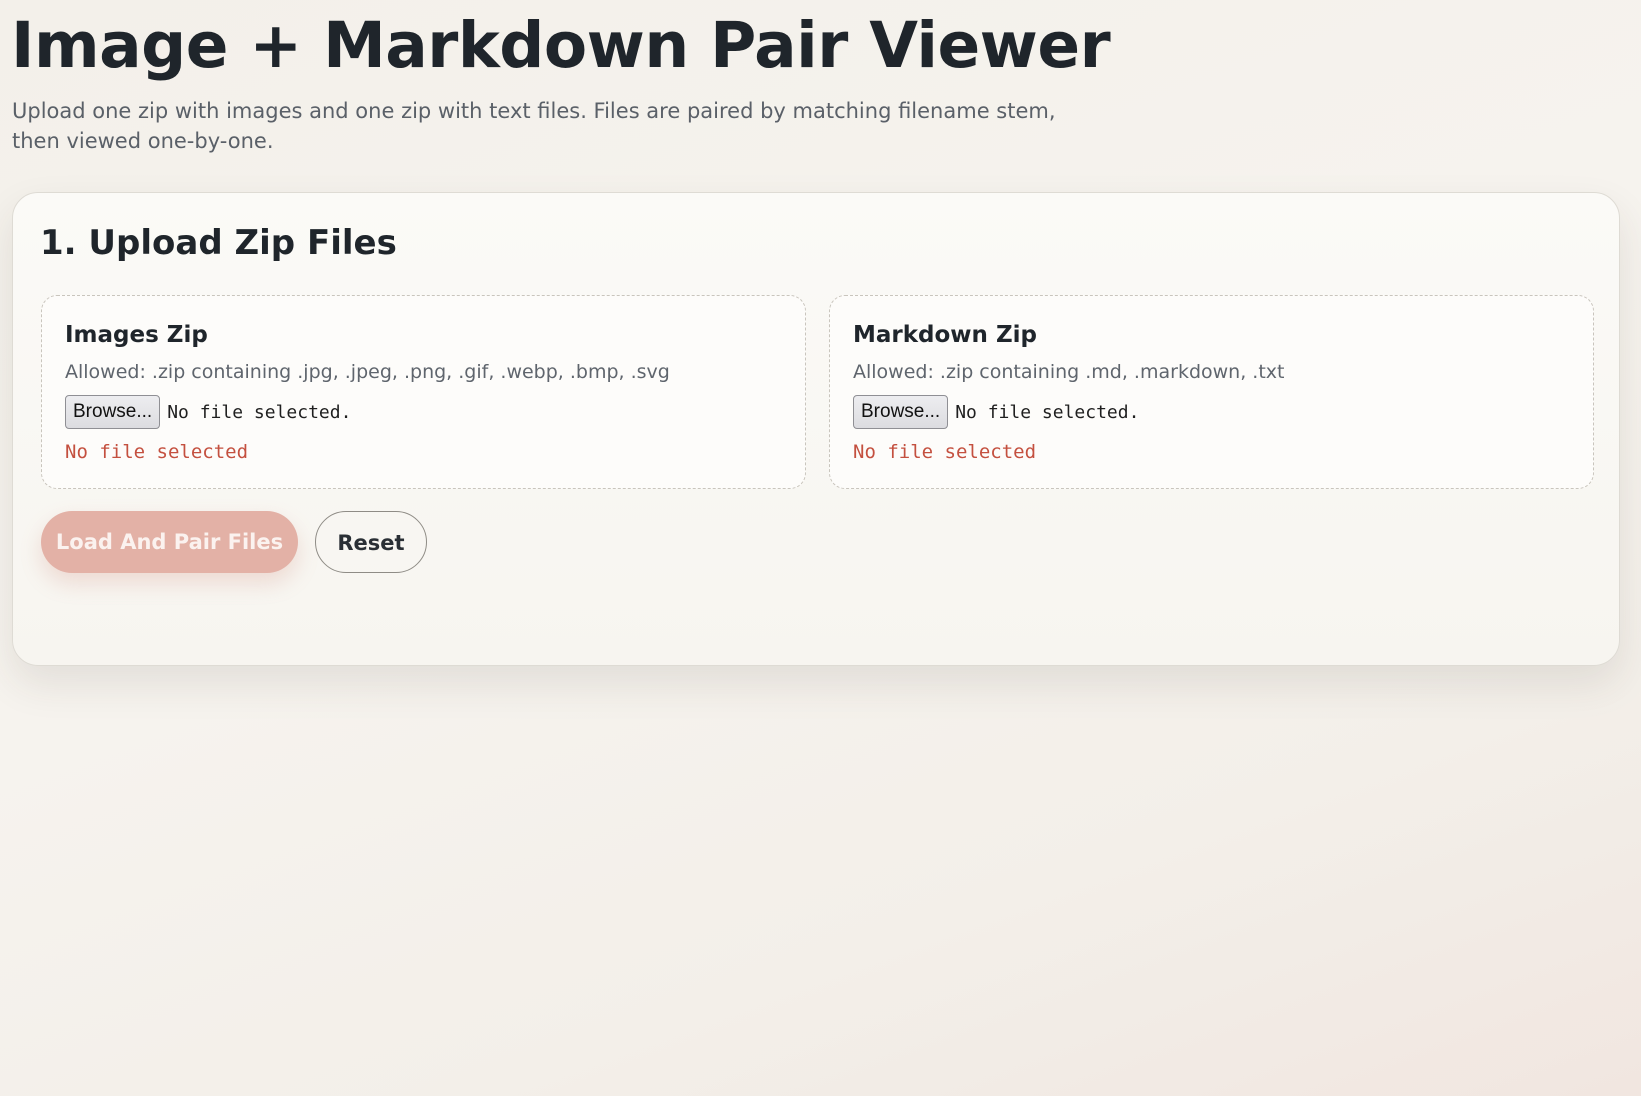 The height and width of the screenshot is (1096, 1641). I want to click on images-file-status: No file selected, so click(157, 452).